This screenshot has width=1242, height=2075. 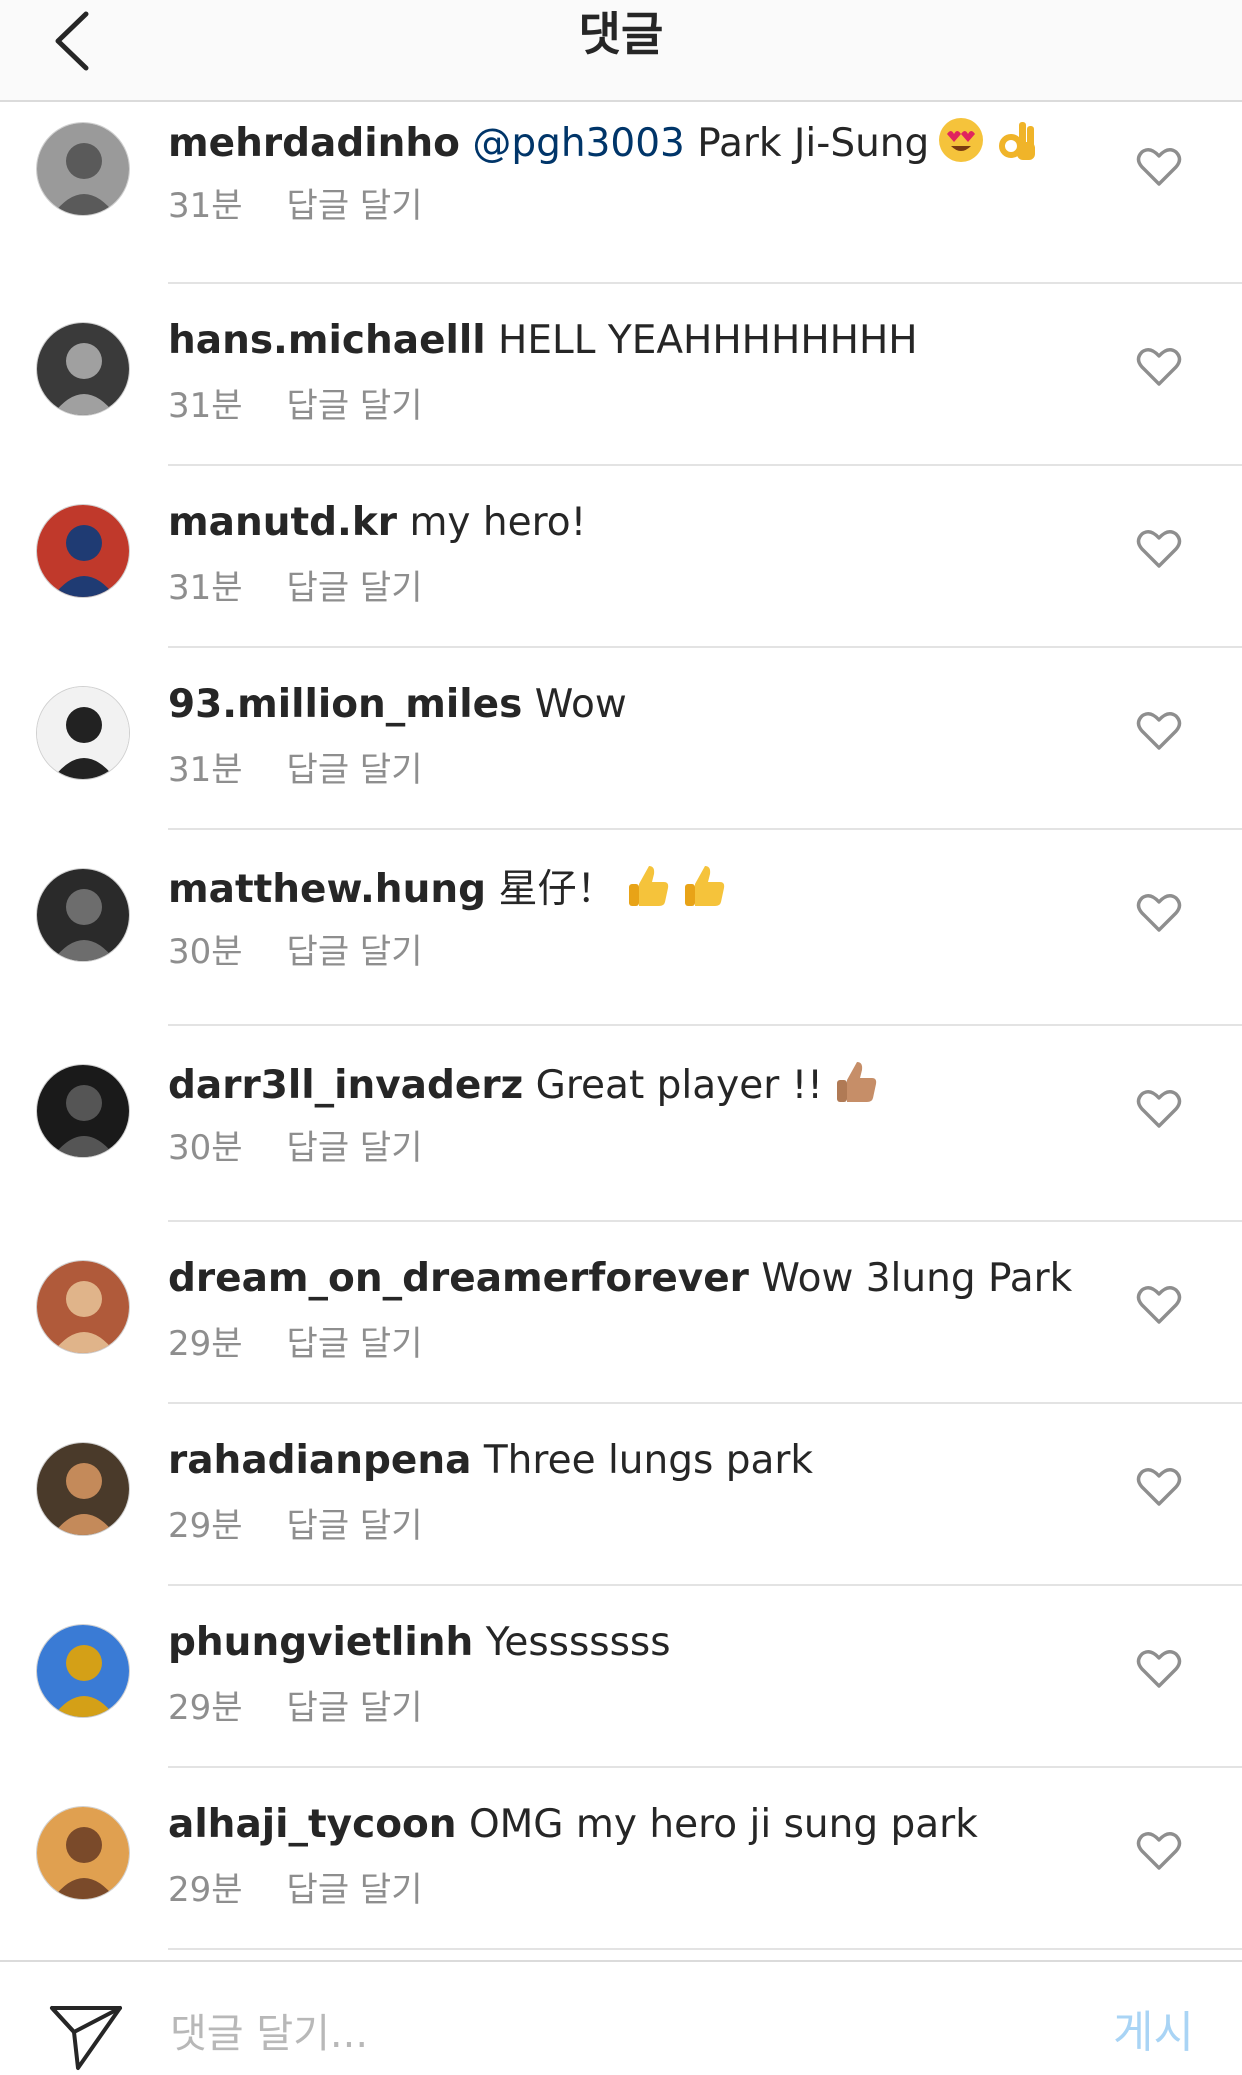 What do you see at coordinates (345, 1085) in the screenshot?
I see `username-link: darr3ll_invaderz` at bounding box center [345, 1085].